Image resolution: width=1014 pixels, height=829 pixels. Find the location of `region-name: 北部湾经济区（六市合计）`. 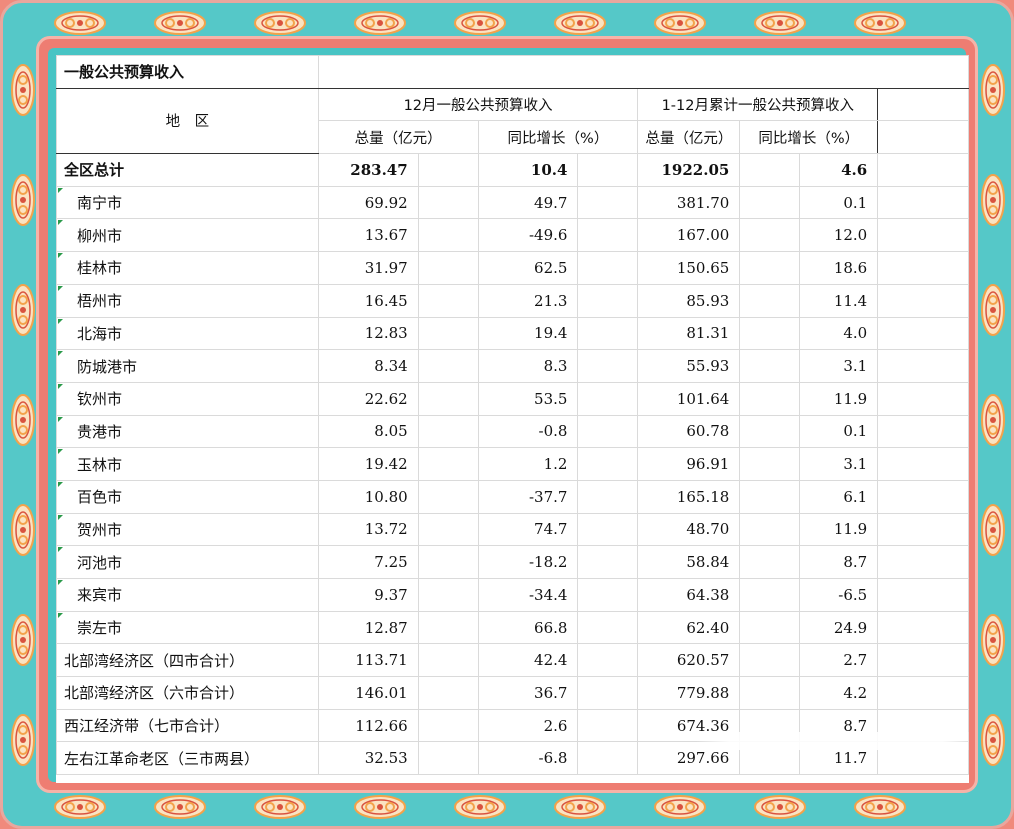

region-name: 北部湾经济区（六市合计） is located at coordinates (187, 693).